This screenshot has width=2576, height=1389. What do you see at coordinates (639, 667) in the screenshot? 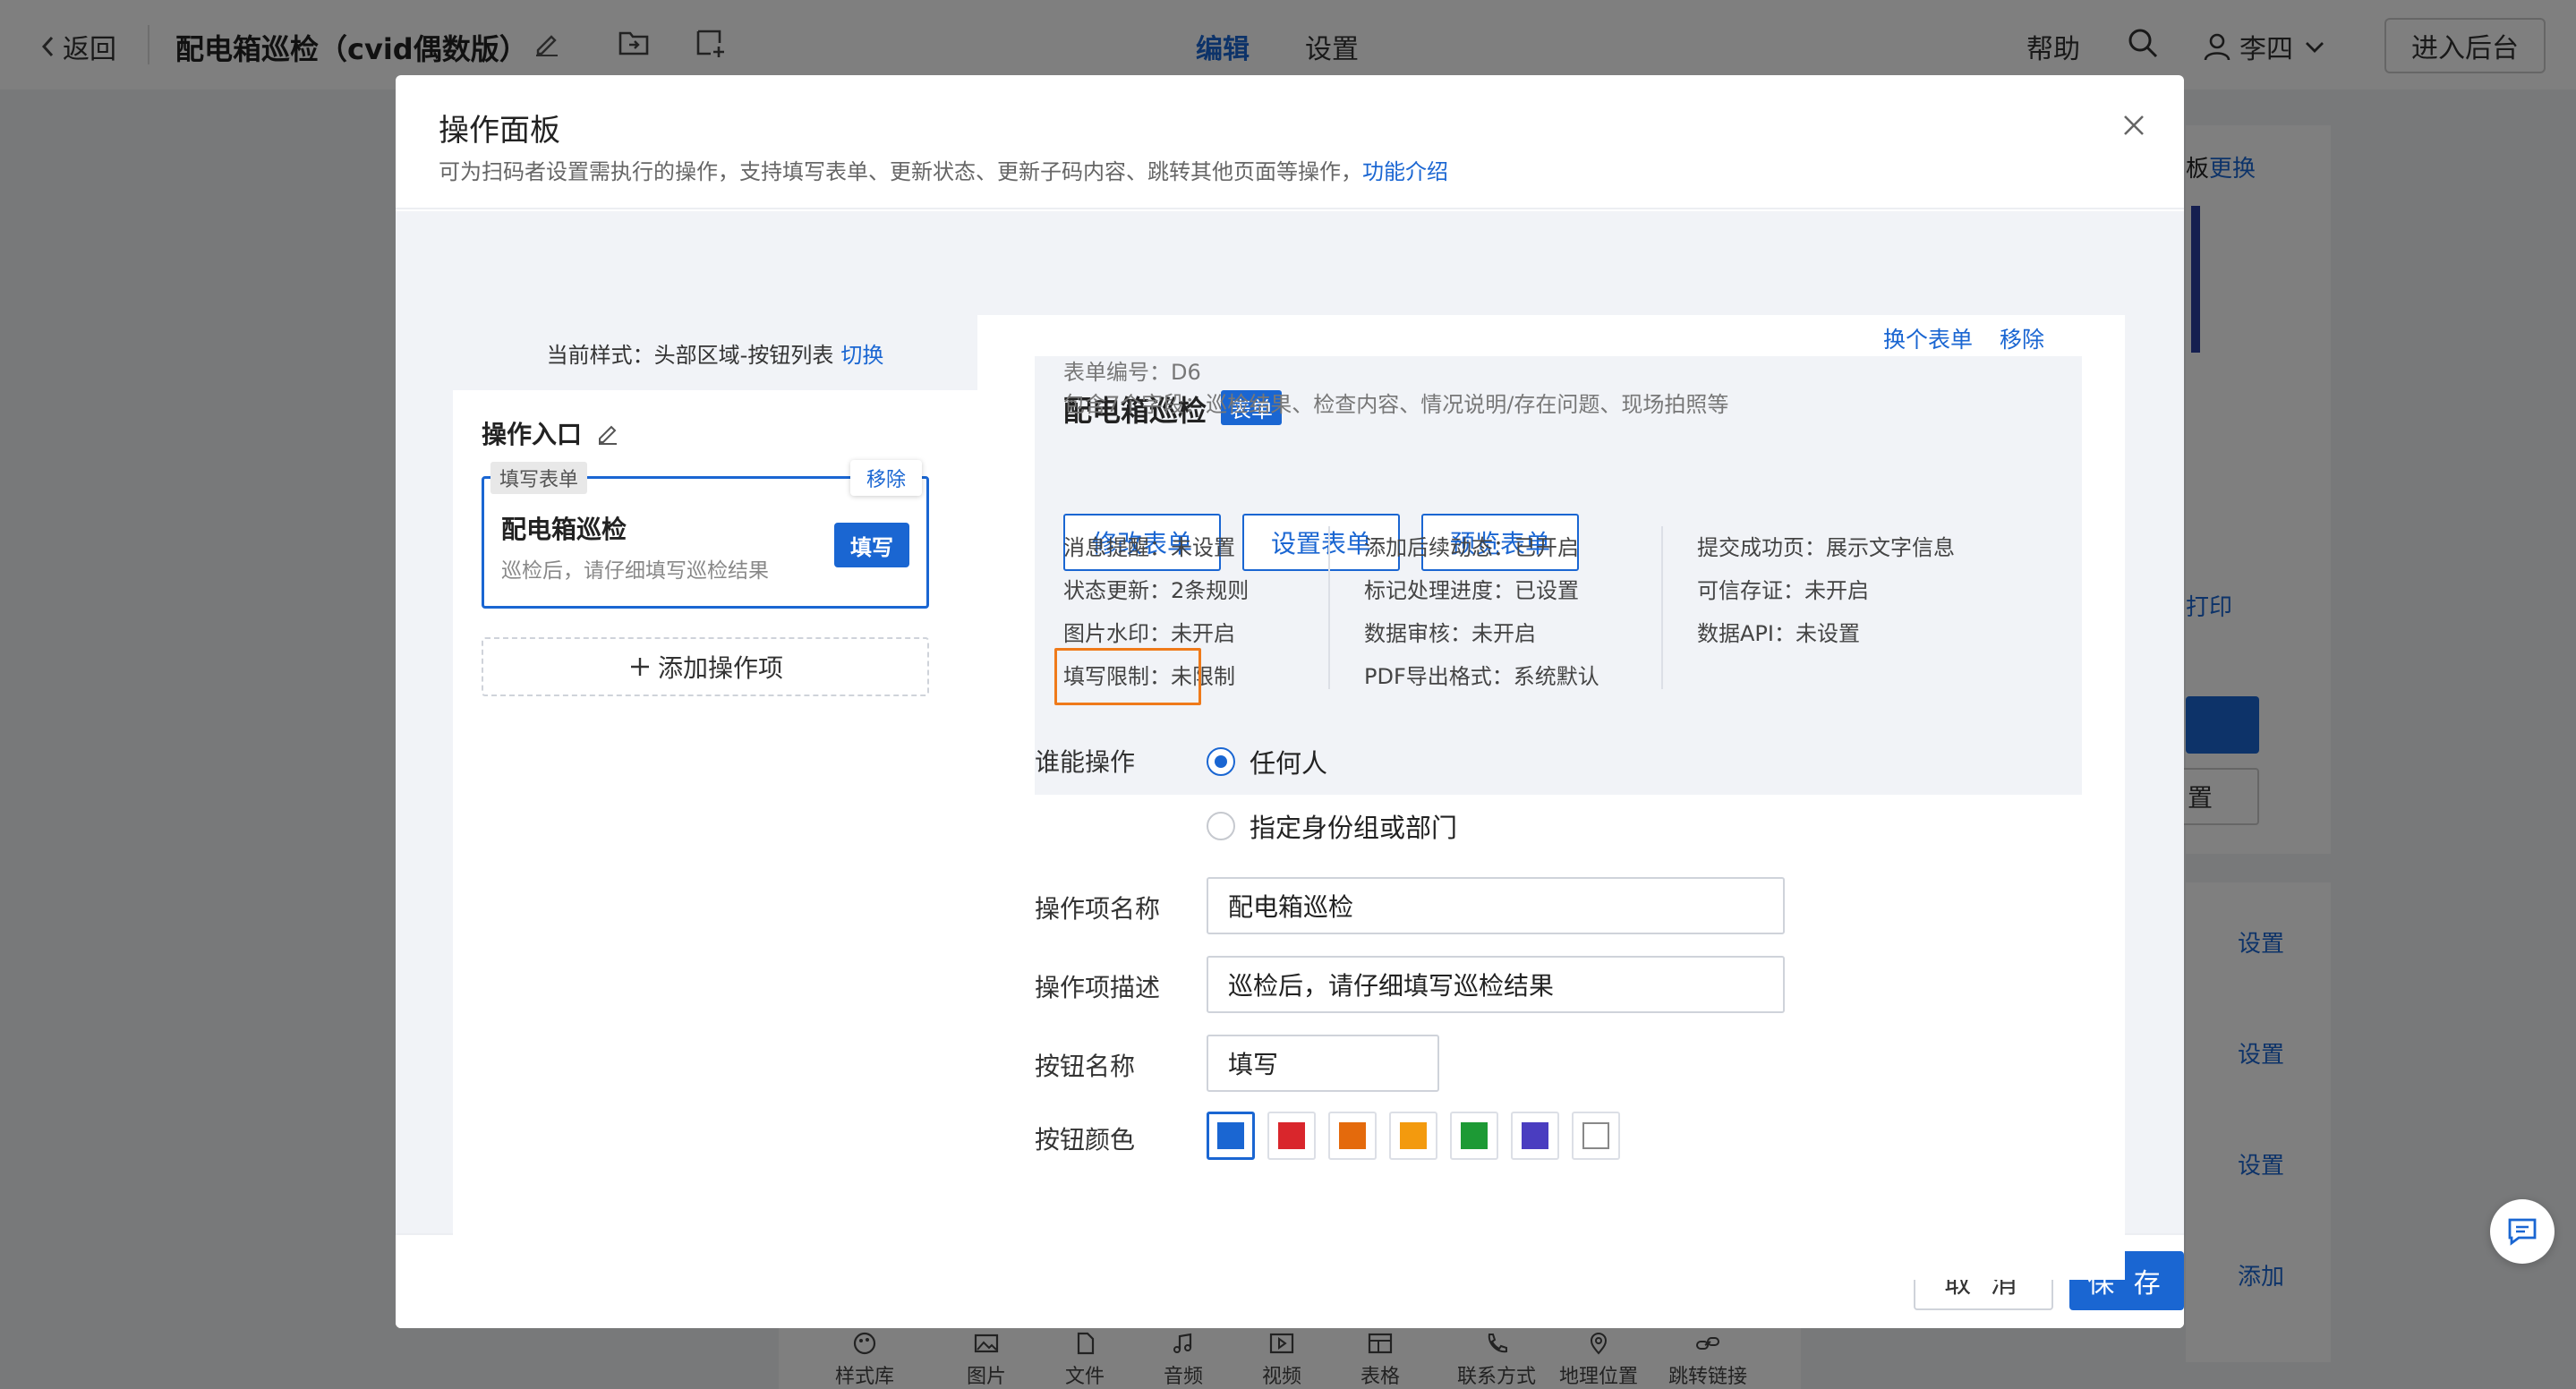
I see `plus-icon` at bounding box center [639, 667].